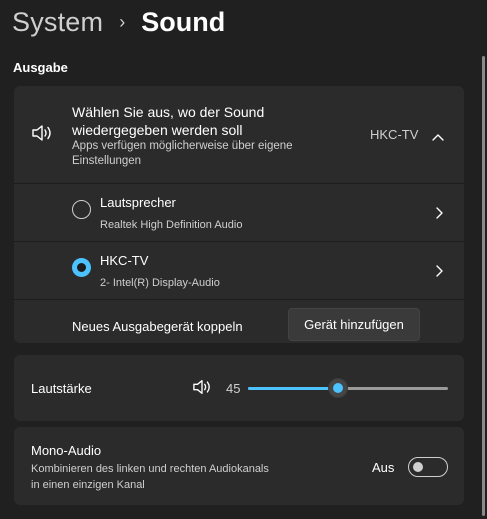 This screenshot has height=519, width=487. Describe the element at coordinates (171, 225) in the screenshot. I see `device-description: Realtek High Definition Audio` at that location.